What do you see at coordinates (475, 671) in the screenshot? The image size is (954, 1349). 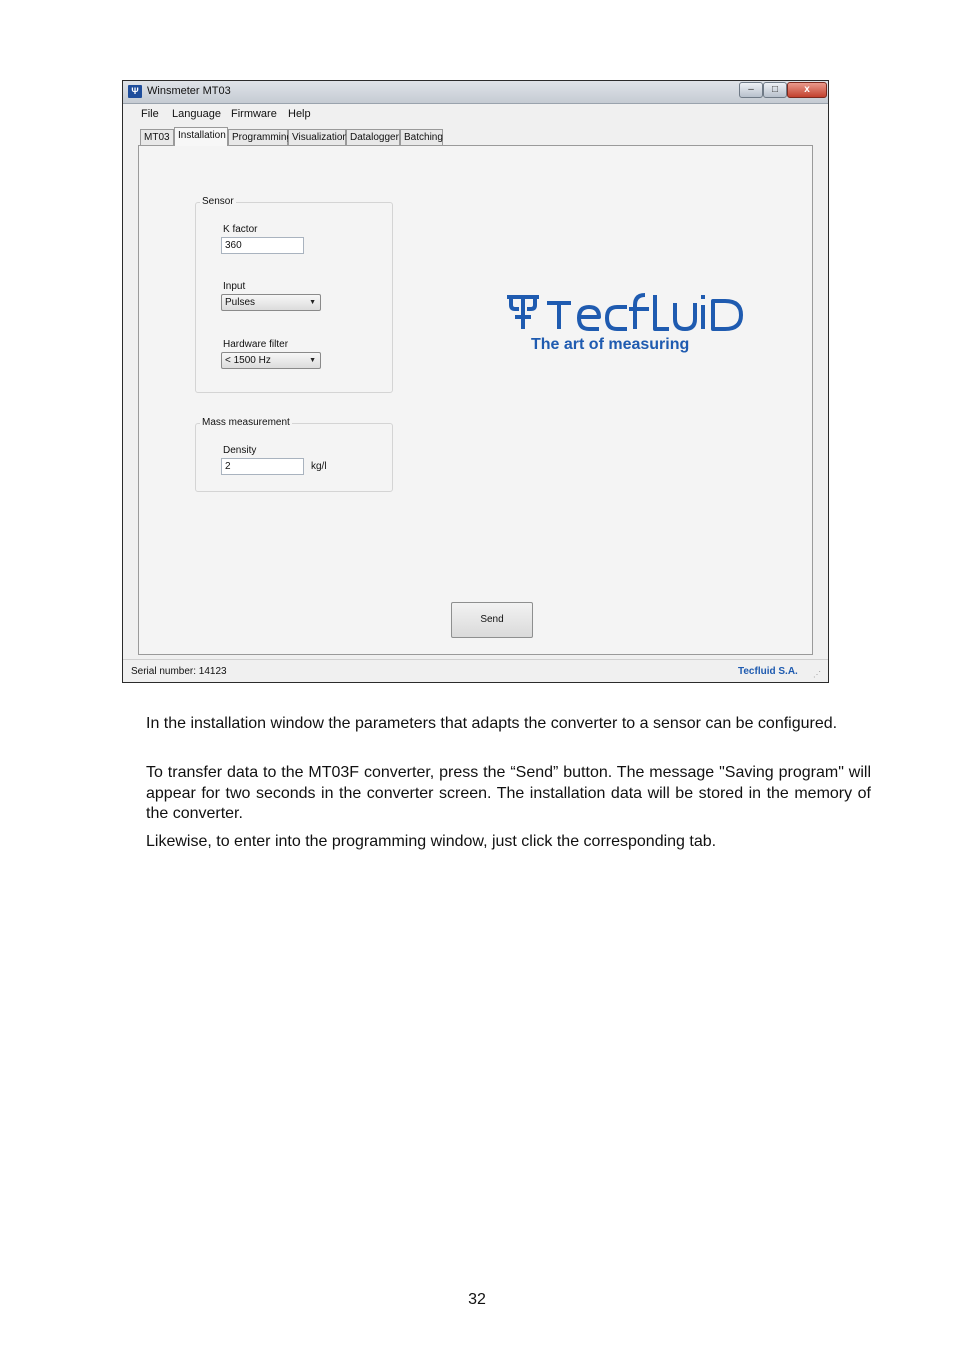 I see `status-bar: Serial number: 14123 Tecfluid S.A. ⋰` at bounding box center [475, 671].